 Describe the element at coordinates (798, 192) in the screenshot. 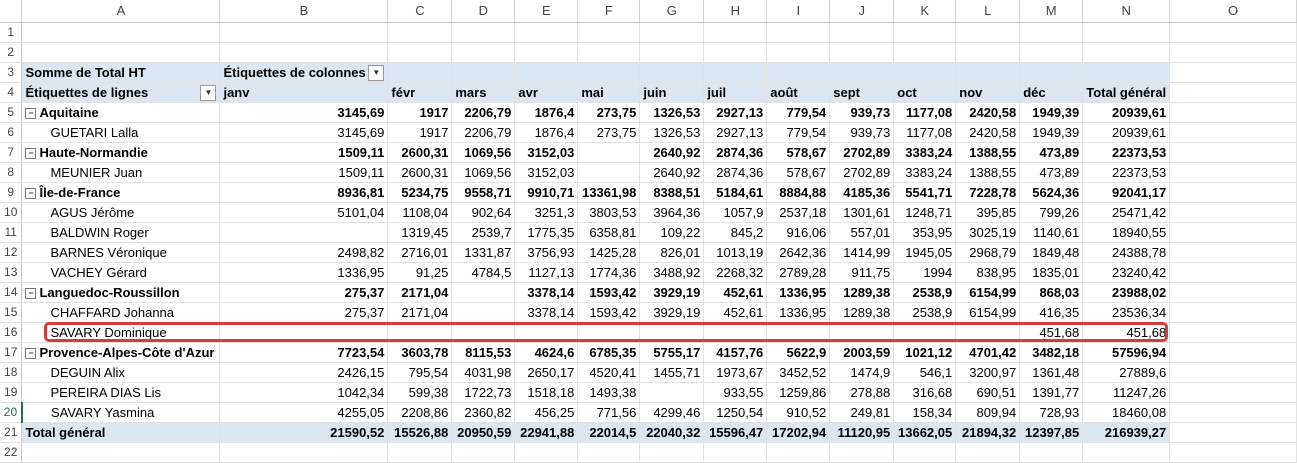

I see `pivot-value-cell: 8884,88` at that location.